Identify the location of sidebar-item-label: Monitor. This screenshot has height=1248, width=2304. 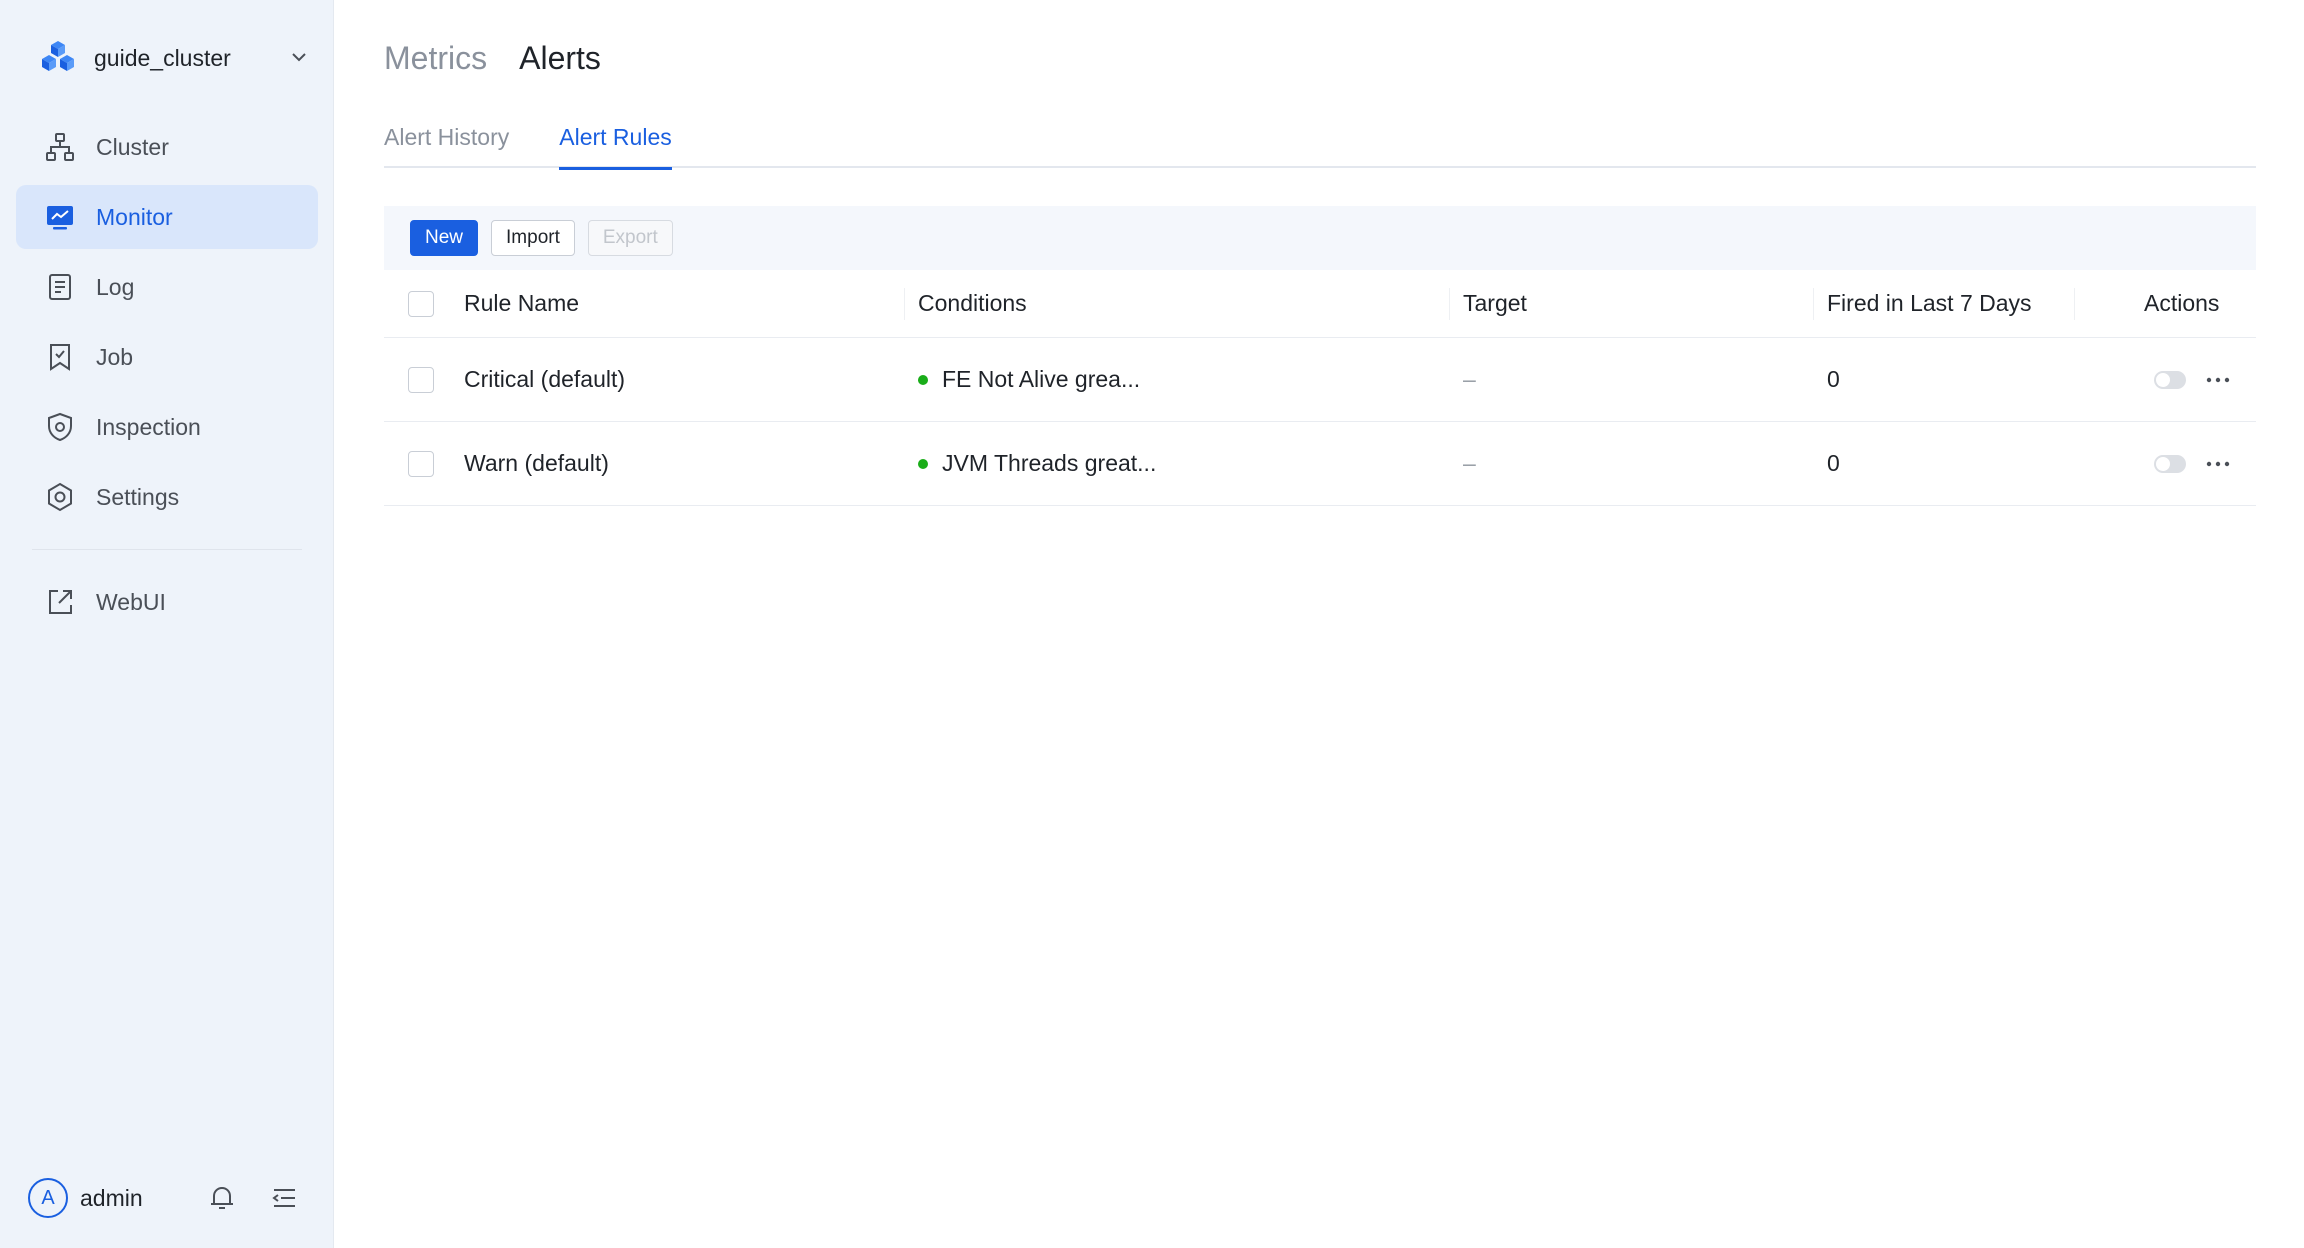
(134, 216).